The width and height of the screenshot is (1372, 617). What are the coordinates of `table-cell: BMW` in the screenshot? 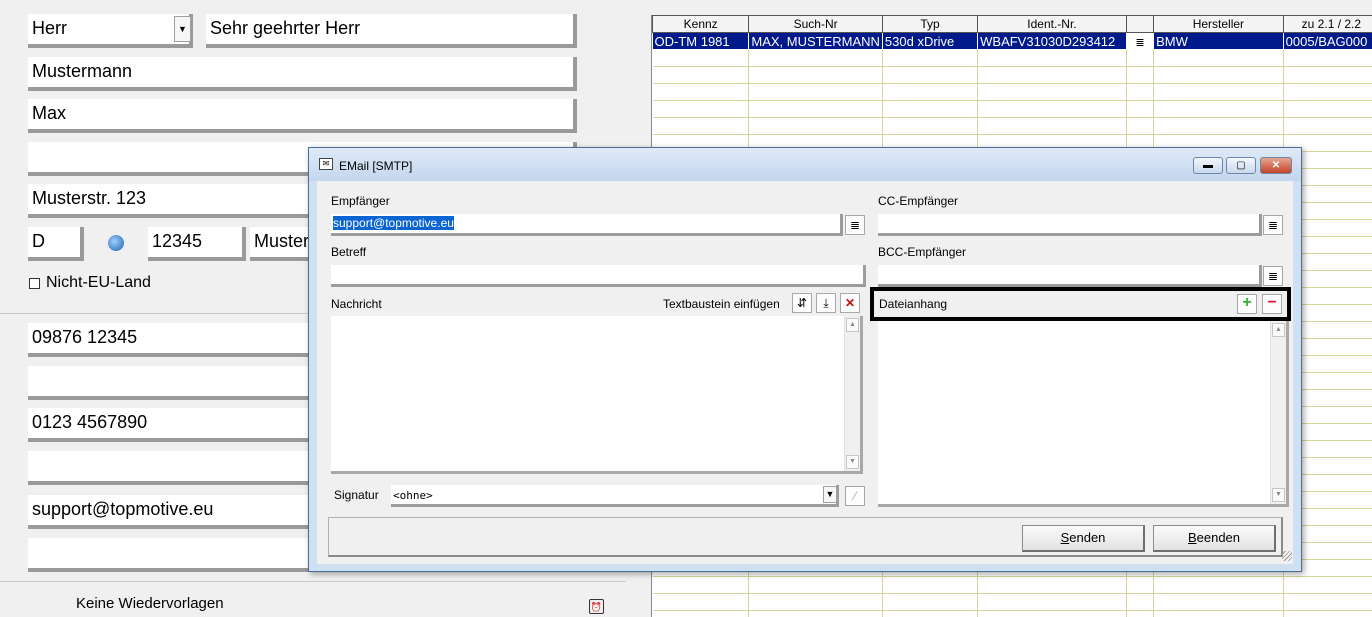 It's located at (1218, 41).